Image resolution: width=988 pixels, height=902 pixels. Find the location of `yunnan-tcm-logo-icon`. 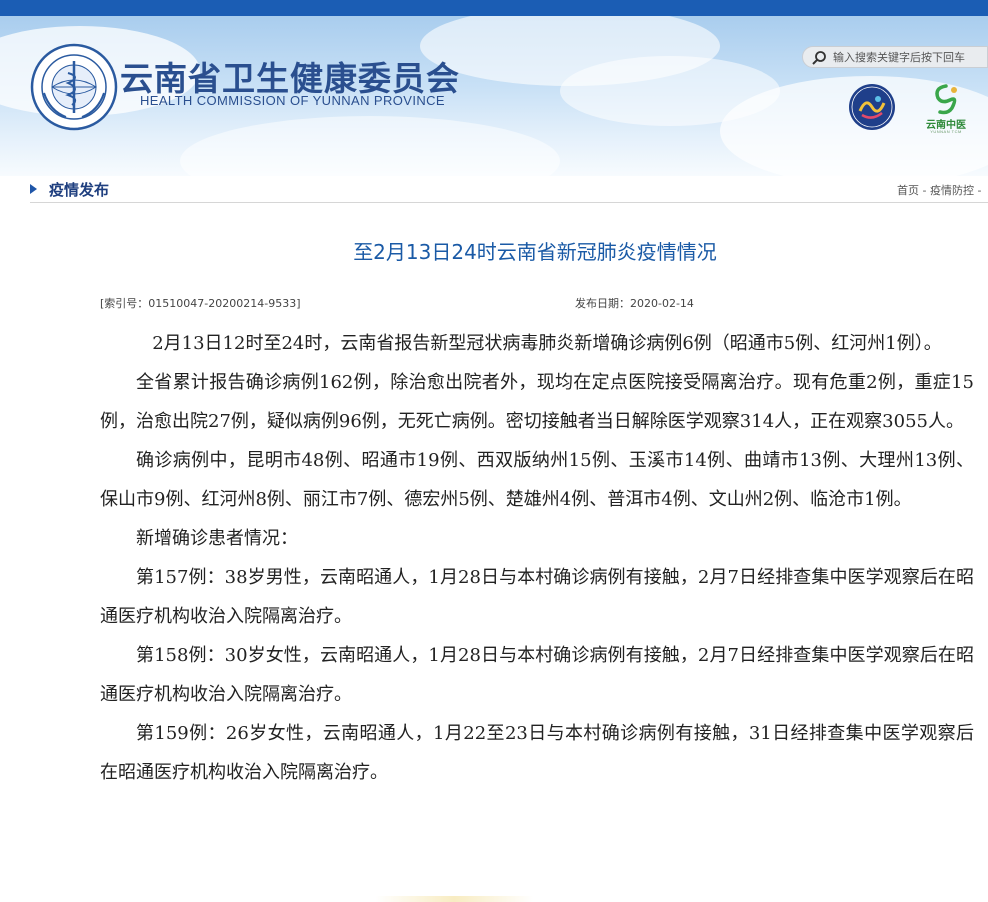

yunnan-tcm-logo-icon is located at coordinates (946, 99).